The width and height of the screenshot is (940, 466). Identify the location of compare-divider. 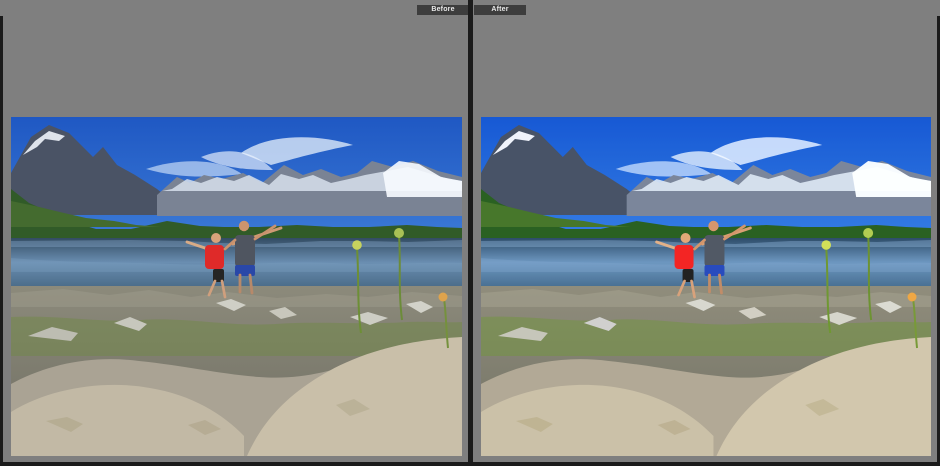
(470, 233).